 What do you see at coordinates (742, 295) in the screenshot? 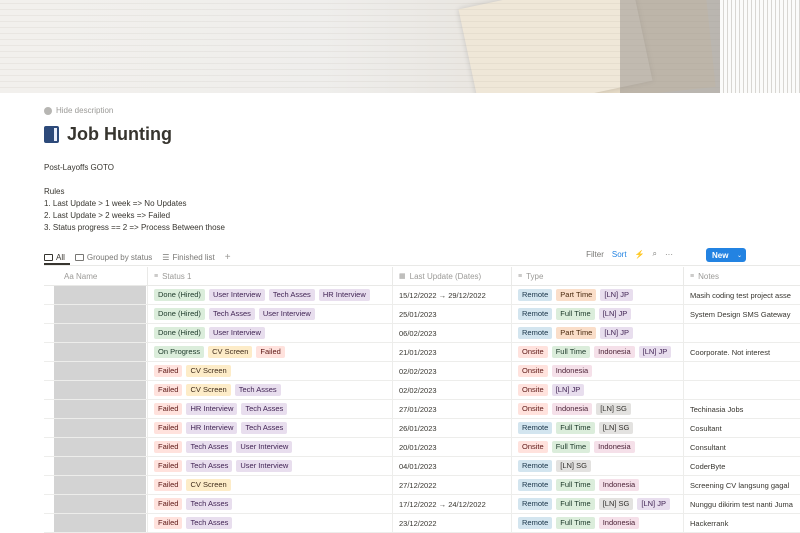
I see `notes-cell: Masih coding test project asse` at bounding box center [742, 295].